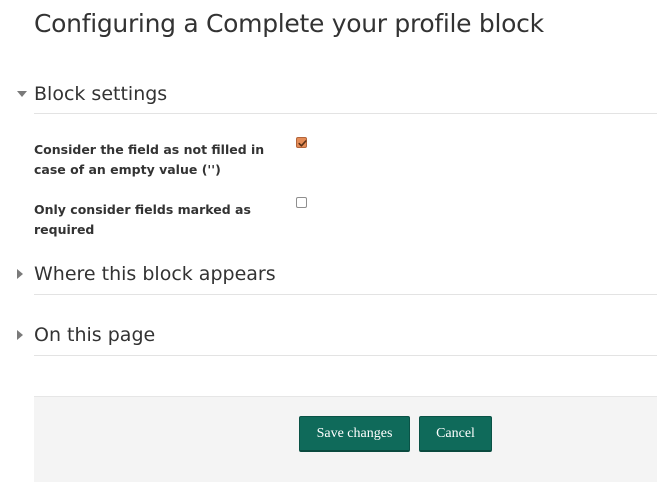  Describe the element at coordinates (142, 219) in the screenshot. I see `required-only-field-label: Only consider fields marked as required` at that location.